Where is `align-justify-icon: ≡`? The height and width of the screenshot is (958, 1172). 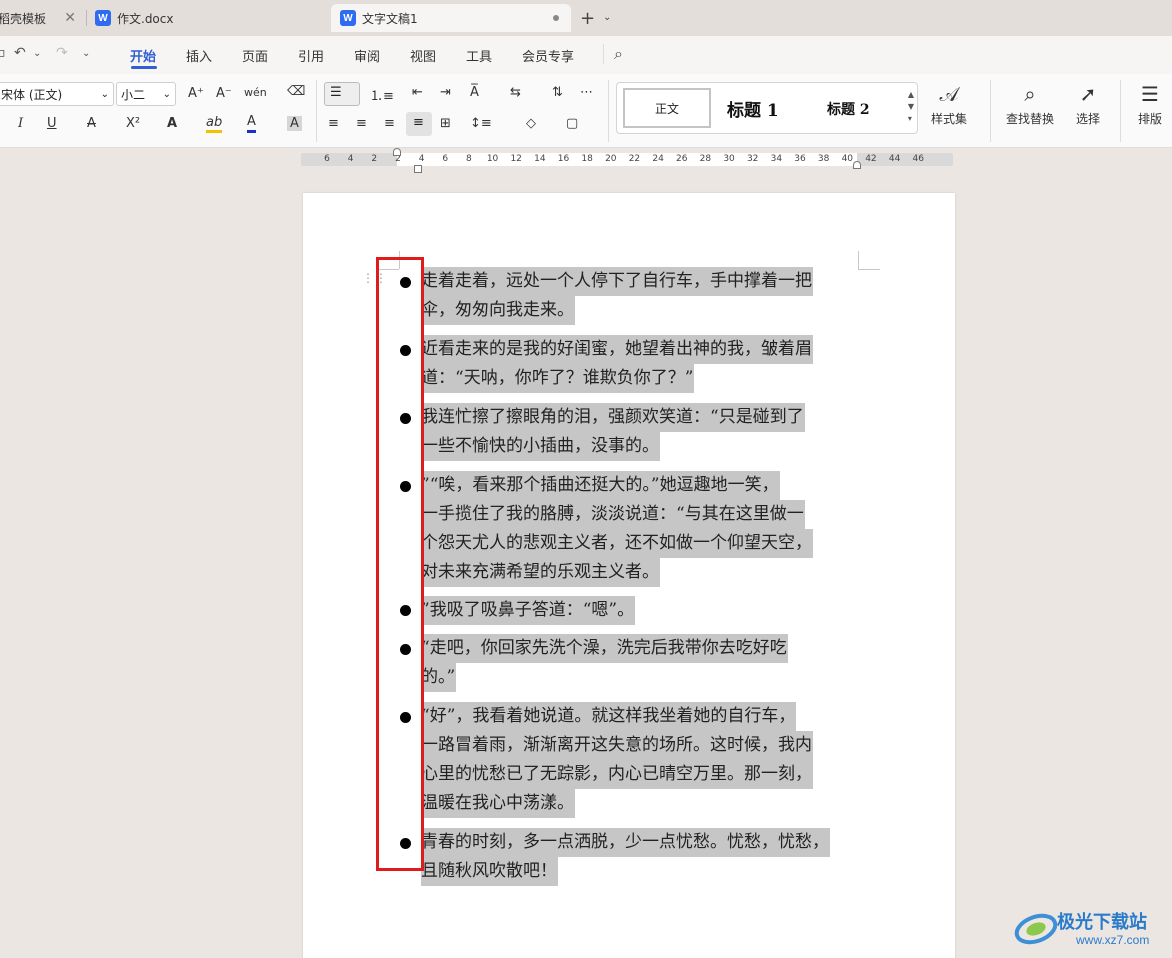 align-justify-icon: ≡ is located at coordinates (418, 122).